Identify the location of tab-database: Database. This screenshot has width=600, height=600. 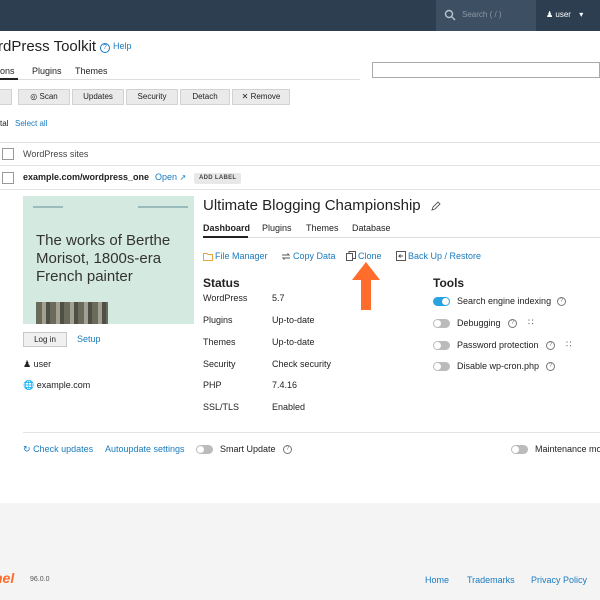
(371, 228).